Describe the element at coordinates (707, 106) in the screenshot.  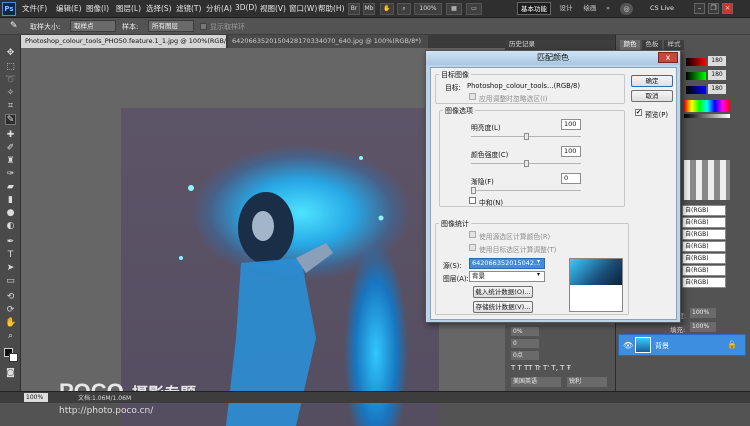
I see `color-ramp` at that location.